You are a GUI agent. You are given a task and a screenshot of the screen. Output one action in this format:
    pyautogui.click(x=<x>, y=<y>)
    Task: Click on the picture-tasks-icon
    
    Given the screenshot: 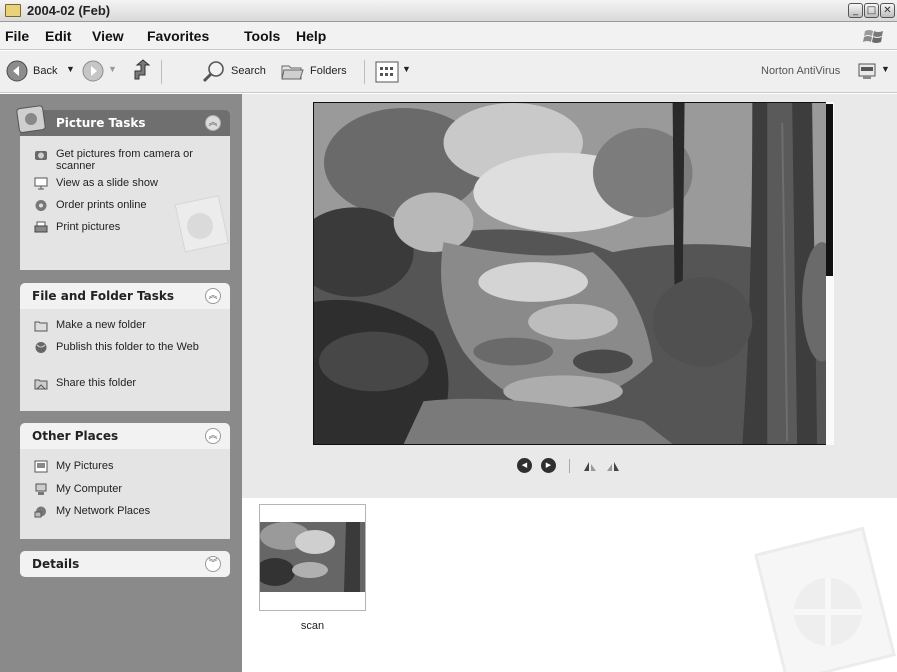 What is the action you would take?
    pyautogui.click(x=31, y=119)
    